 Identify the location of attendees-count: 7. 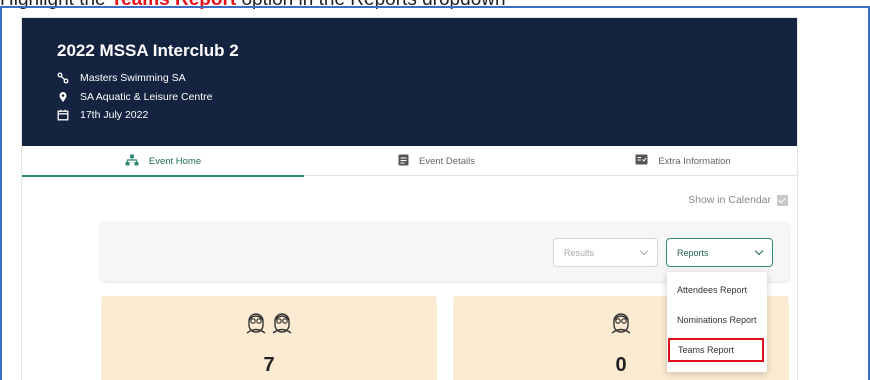
(269, 365).